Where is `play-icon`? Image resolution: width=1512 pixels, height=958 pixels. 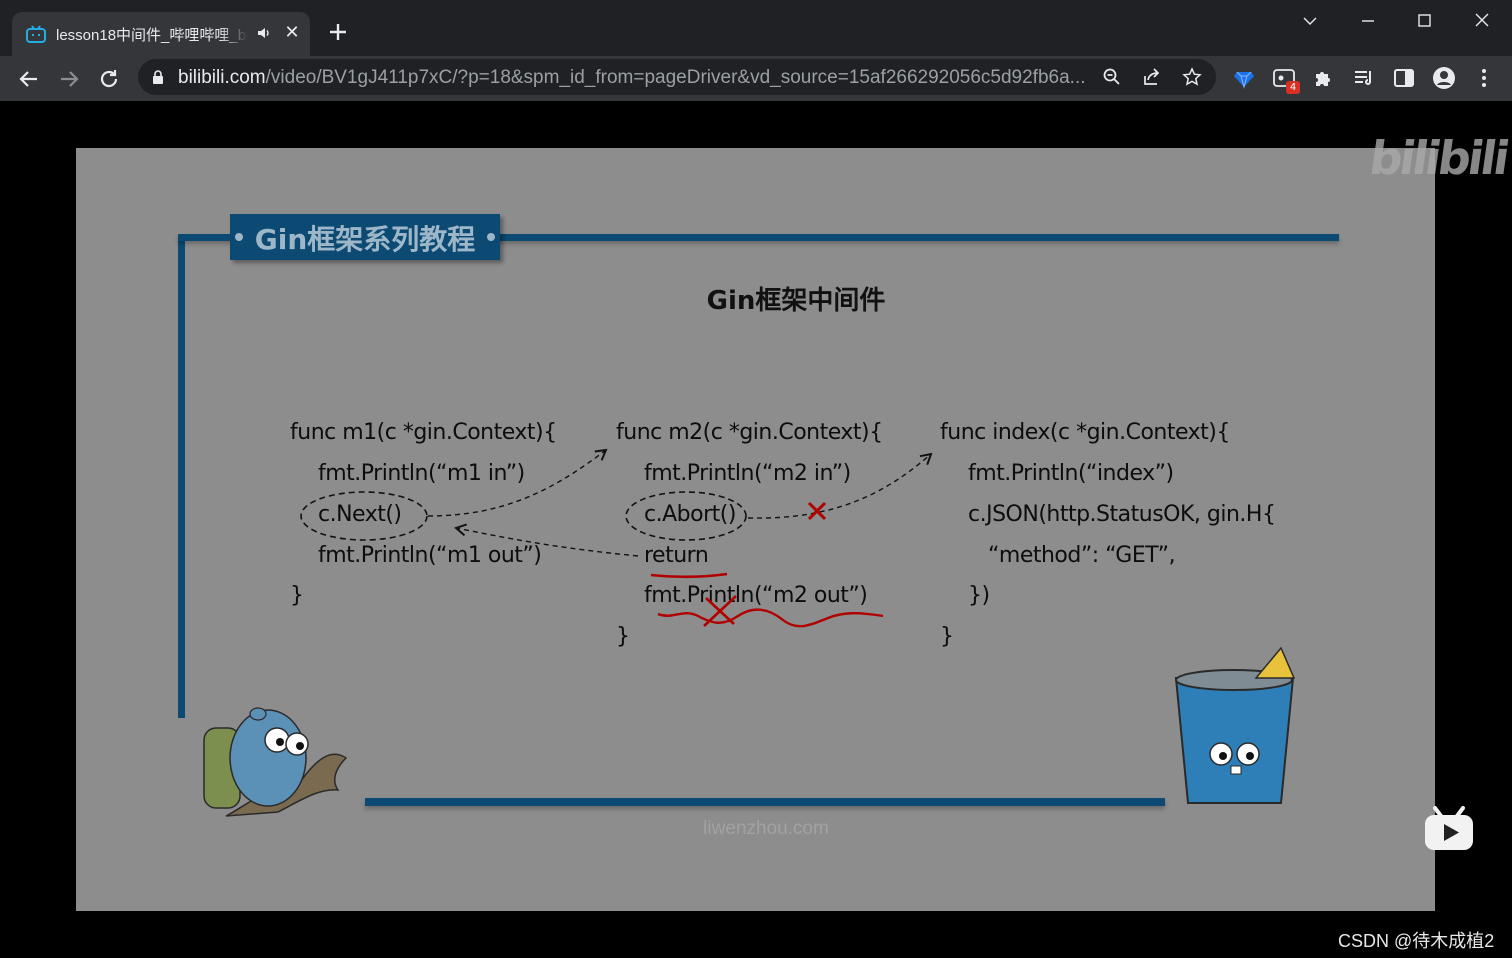
play-icon is located at coordinates (1449, 829).